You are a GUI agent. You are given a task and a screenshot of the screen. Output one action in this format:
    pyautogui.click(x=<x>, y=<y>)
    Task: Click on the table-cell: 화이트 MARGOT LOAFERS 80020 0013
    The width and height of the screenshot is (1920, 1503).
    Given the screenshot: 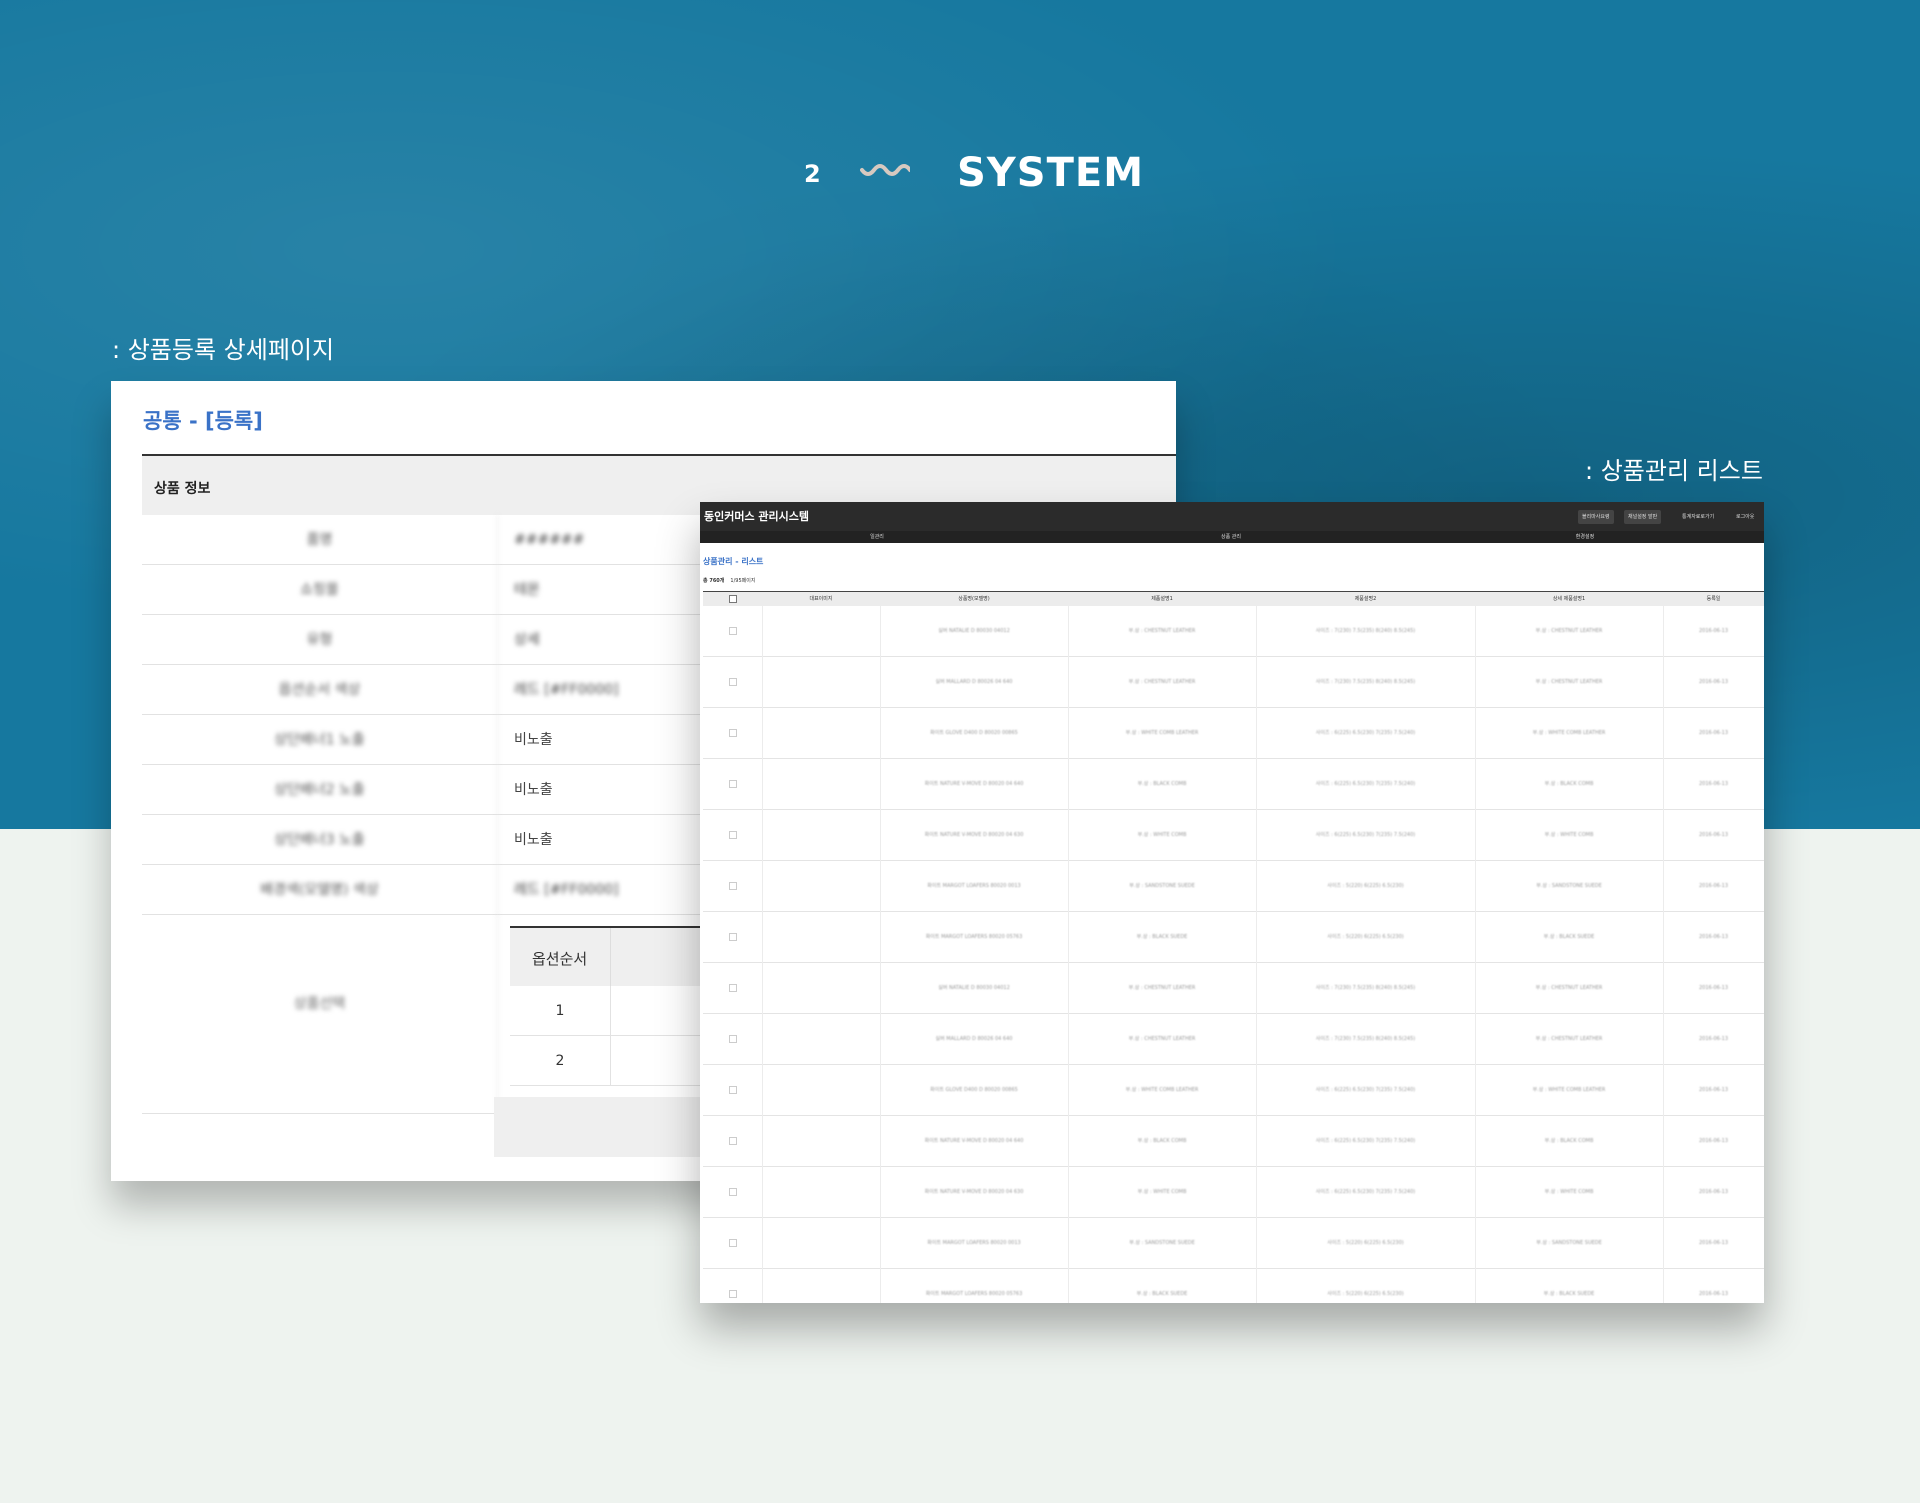 What is the action you would take?
    pyautogui.click(x=974, y=886)
    